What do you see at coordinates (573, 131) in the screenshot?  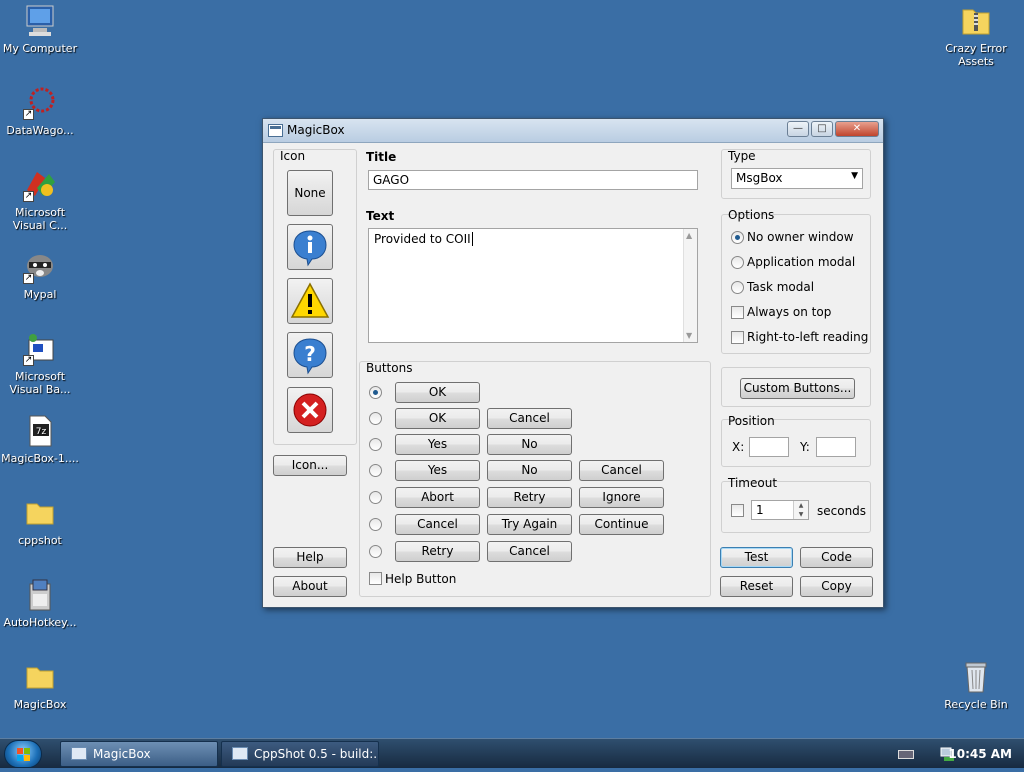 I see `window-titlebar: MagicBox — □ ✕` at bounding box center [573, 131].